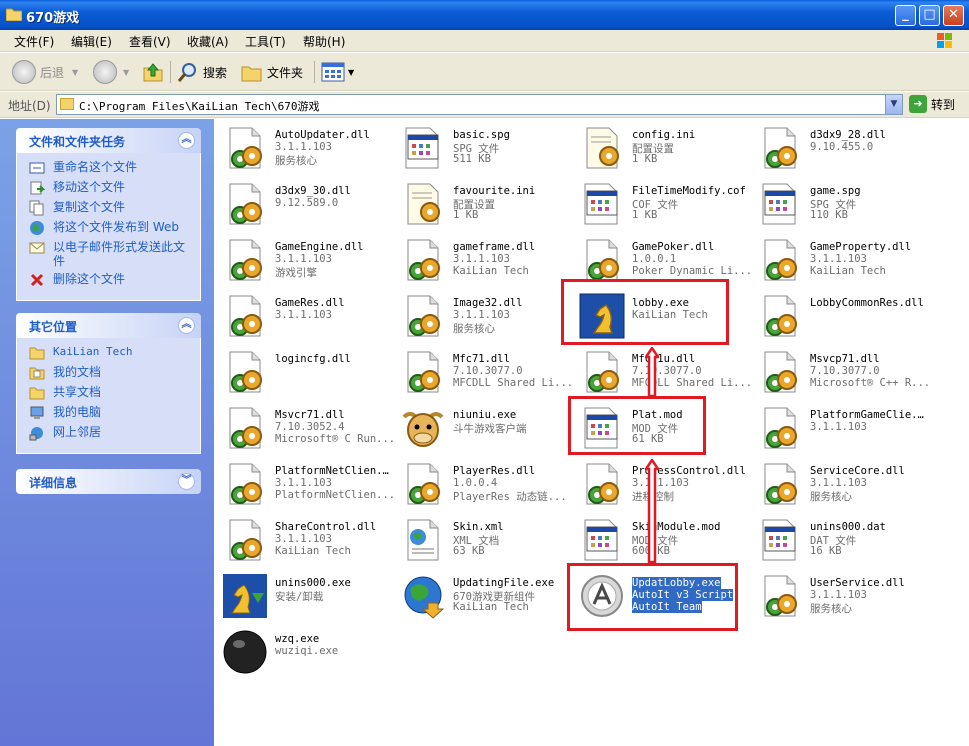  Describe the element at coordinates (490, 429) in the screenshot. I see `file-detail-1: 斗牛游戏客户端` at that location.